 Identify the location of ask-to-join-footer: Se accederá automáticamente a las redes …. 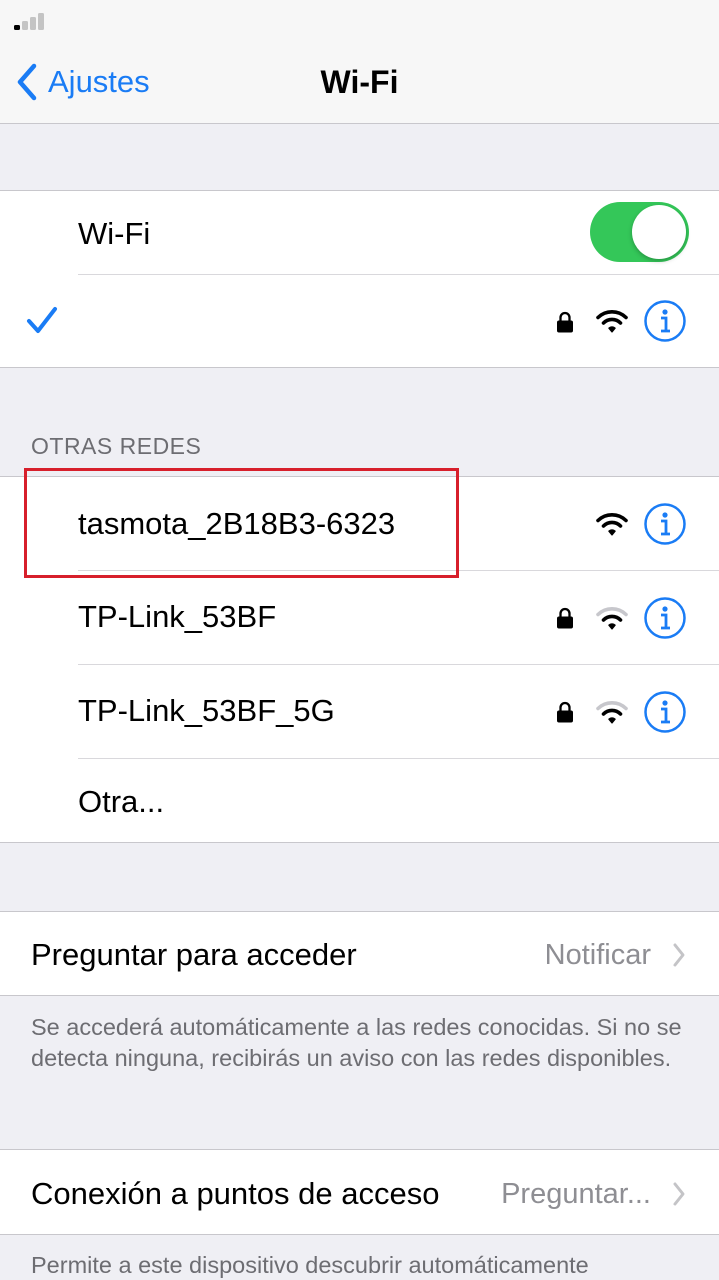
(356, 1042).